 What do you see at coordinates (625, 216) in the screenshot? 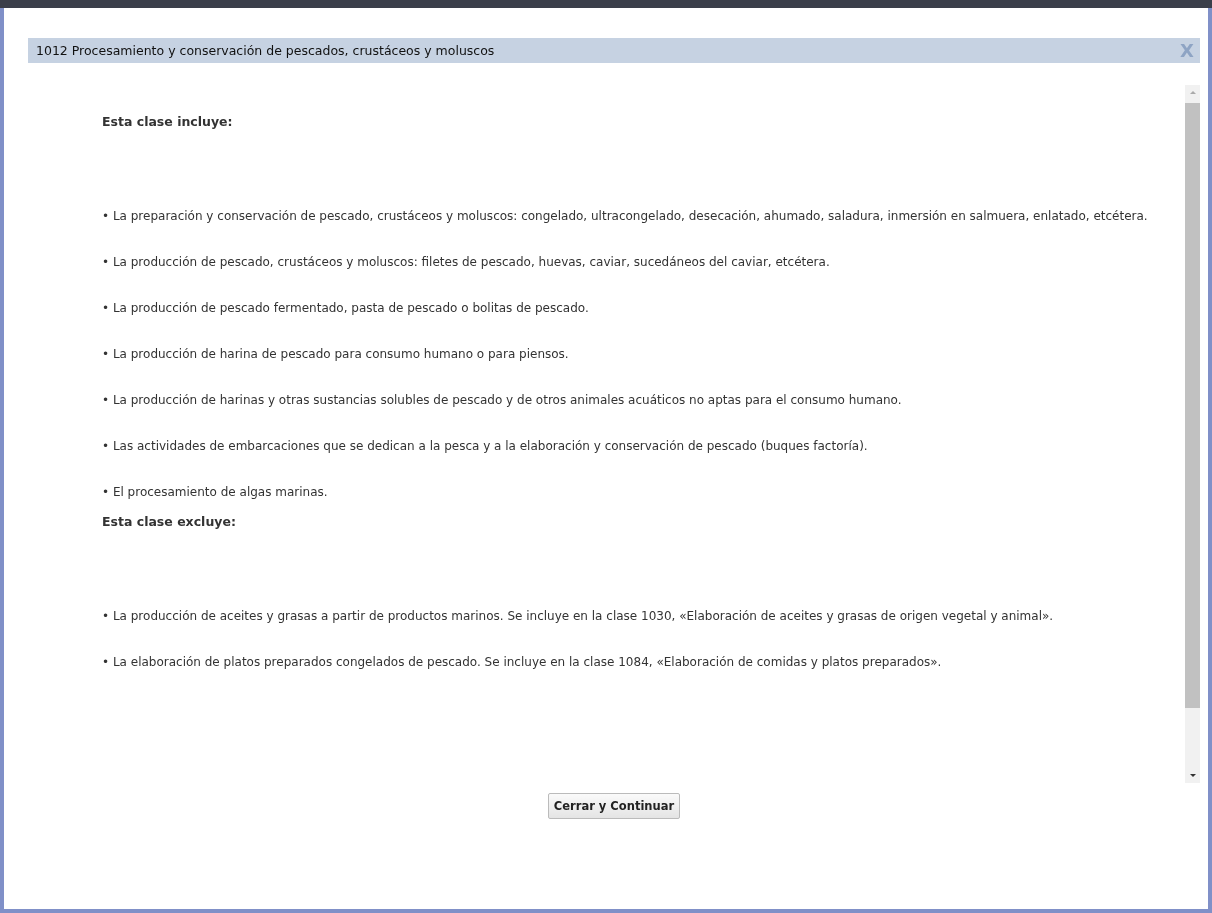
I see `list-item-text: • La preparación y conservación de pescado, crustáceos y moluscos: congelado, ultracongelado, desecación, ahumado, saladura, inmersión en salmuera, enlatado, etcétera.` at bounding box center [625, 216].